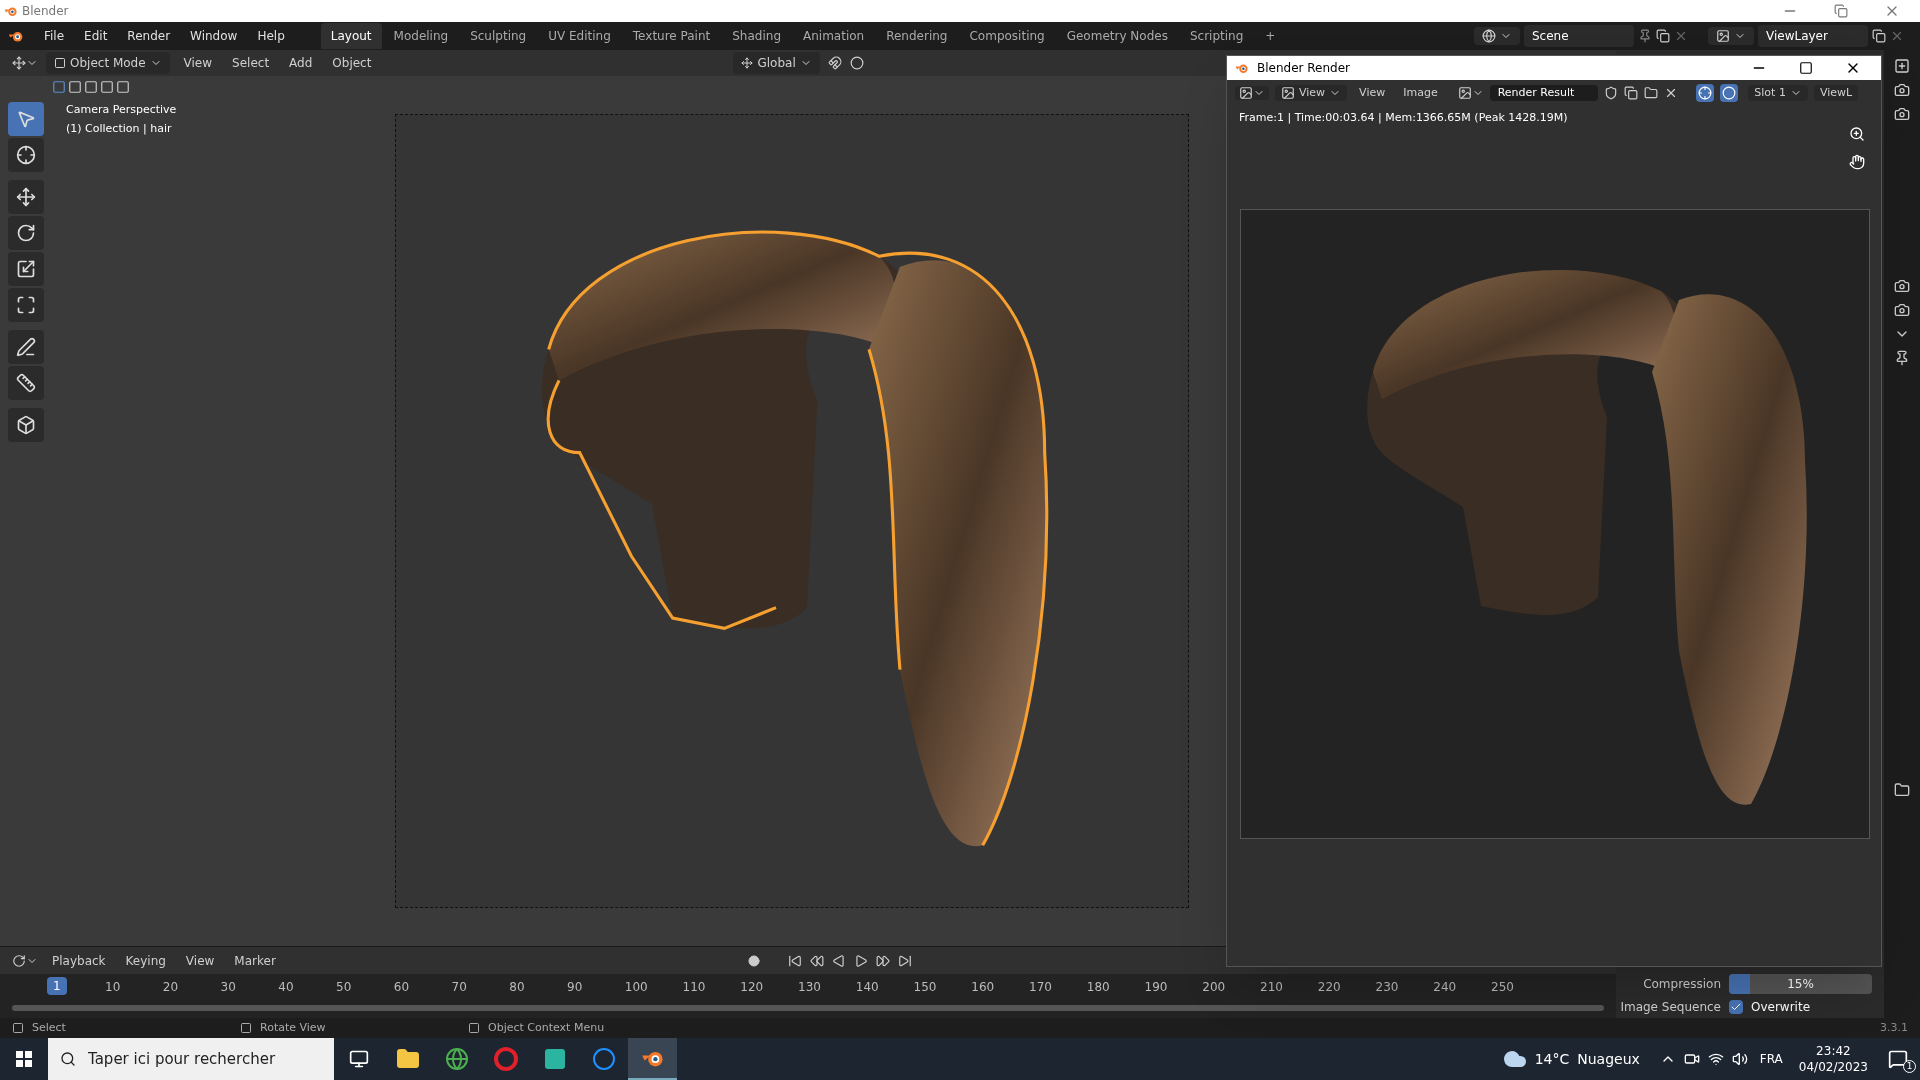  What do you see at coordinates (1420, 93) in the screenshot?
I see `menu-item: Image` at bounding box center [1420, 93].